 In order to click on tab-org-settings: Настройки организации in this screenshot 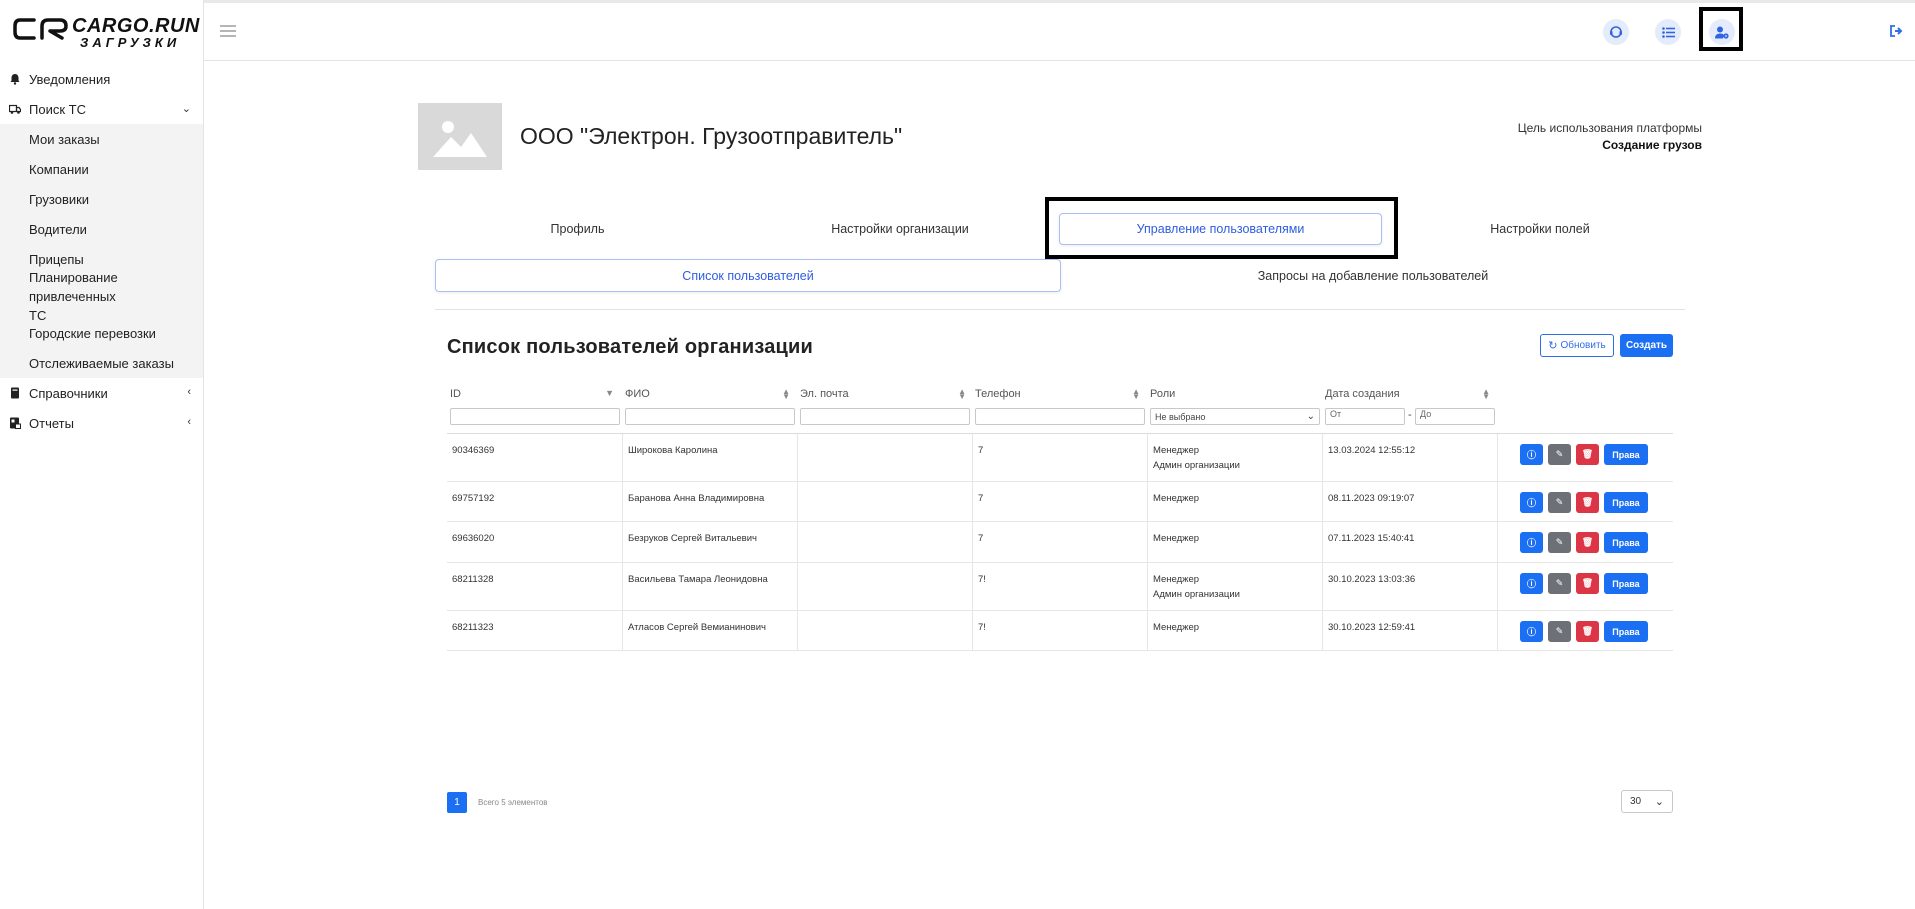, I will do `click(900, 229)`.